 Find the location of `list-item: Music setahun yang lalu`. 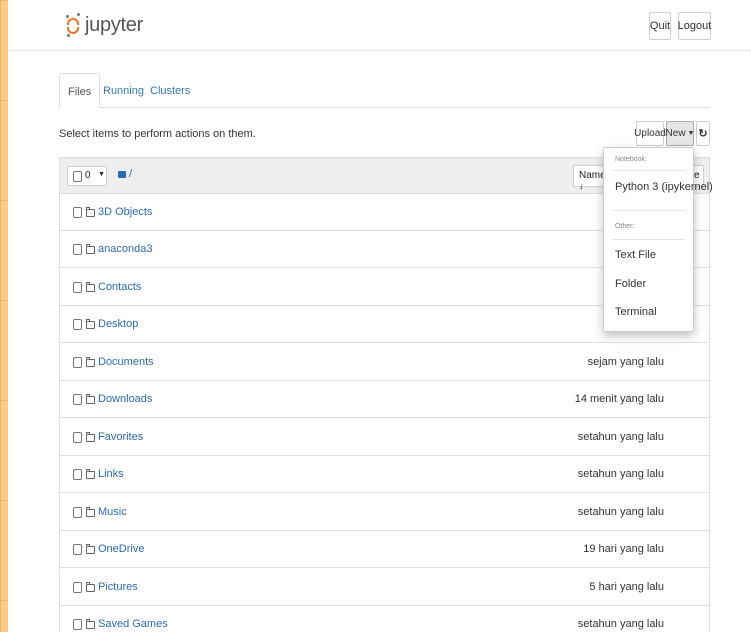

list-item: Music setahun yang lalu is located at coordinates (384, 512).